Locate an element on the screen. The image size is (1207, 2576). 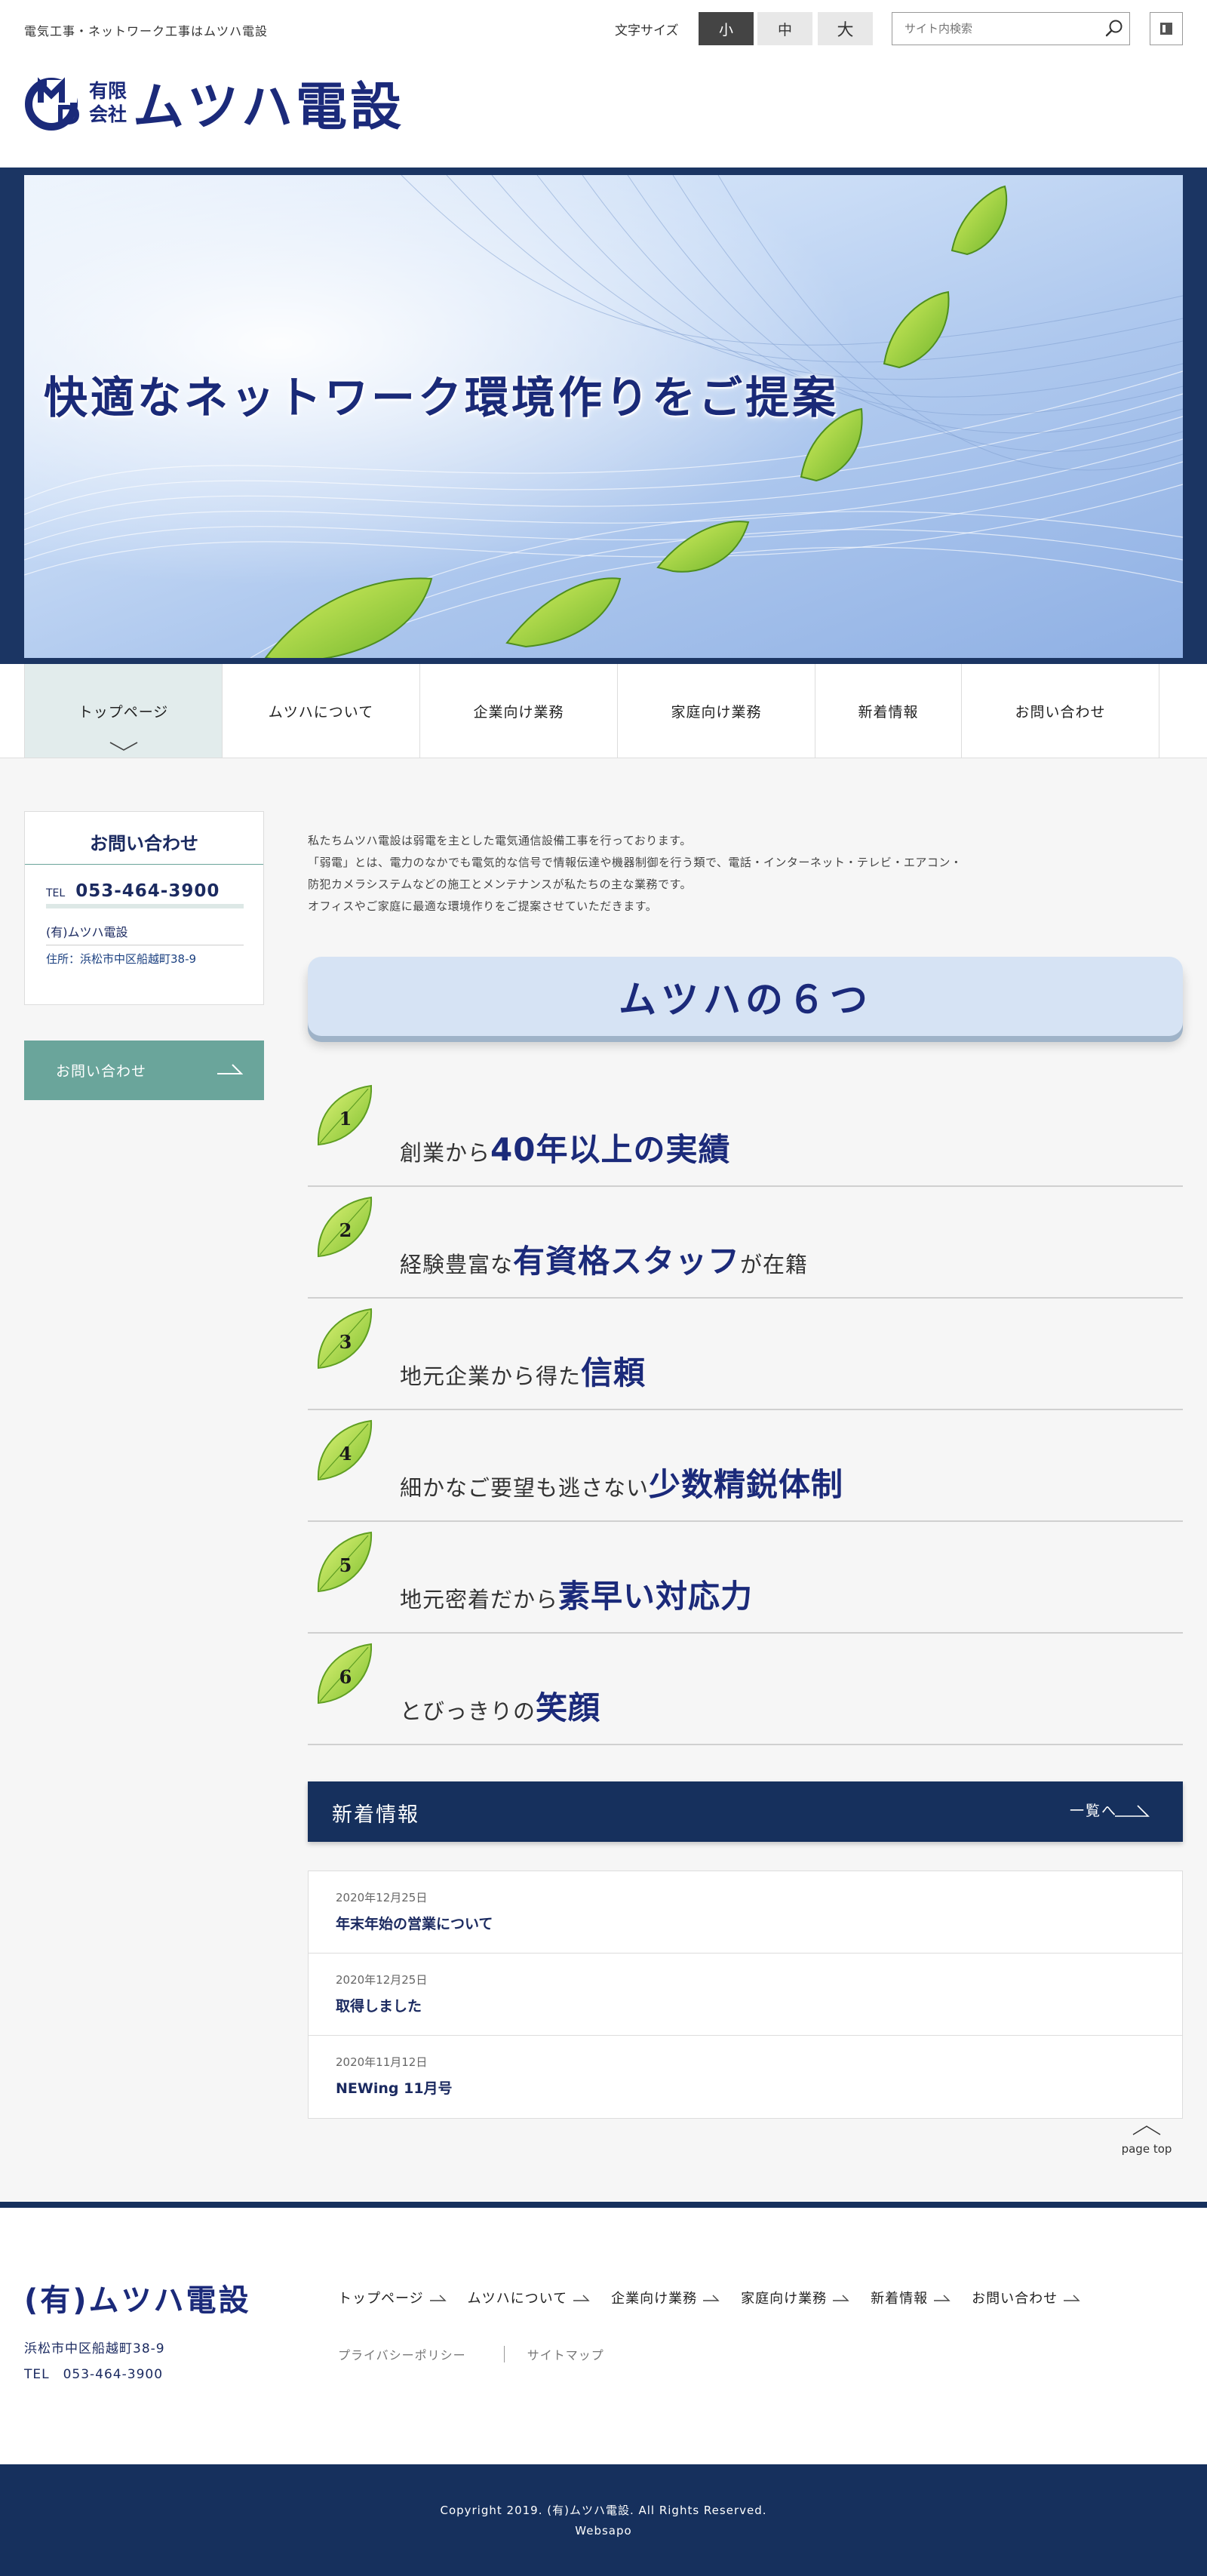
page-top-label: page top is located at coordinates (1146, 2149).